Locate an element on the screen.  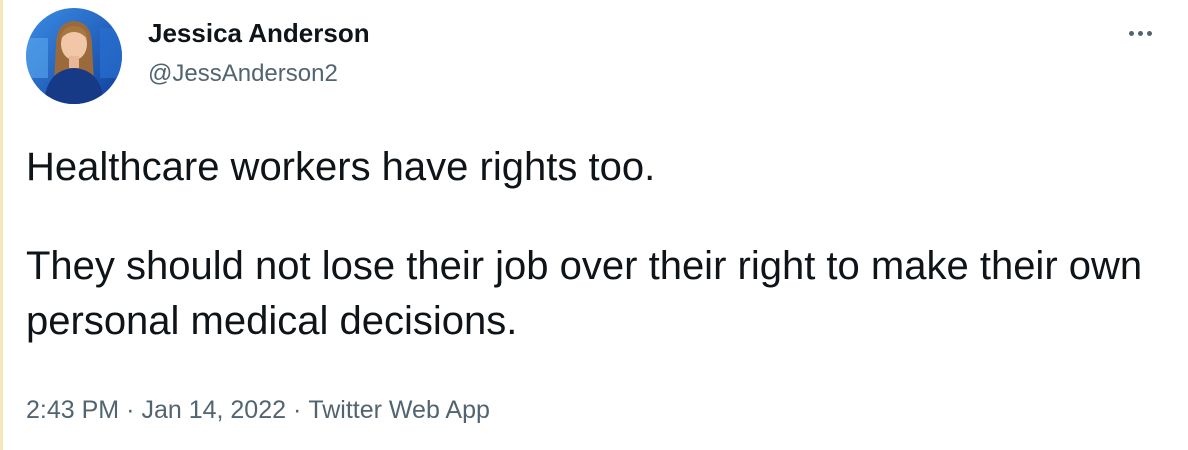
more-options-button is located at coordinates (1140, 33).